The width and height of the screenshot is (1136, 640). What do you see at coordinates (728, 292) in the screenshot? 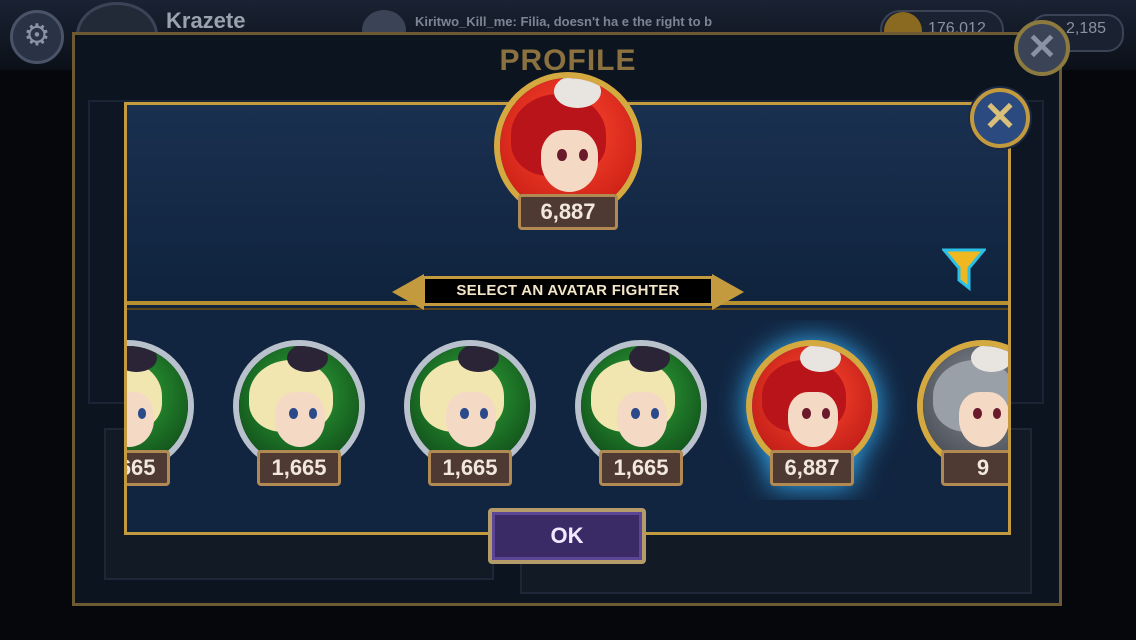
I see `banner-right-arrow` at bounding box center [728, 292].